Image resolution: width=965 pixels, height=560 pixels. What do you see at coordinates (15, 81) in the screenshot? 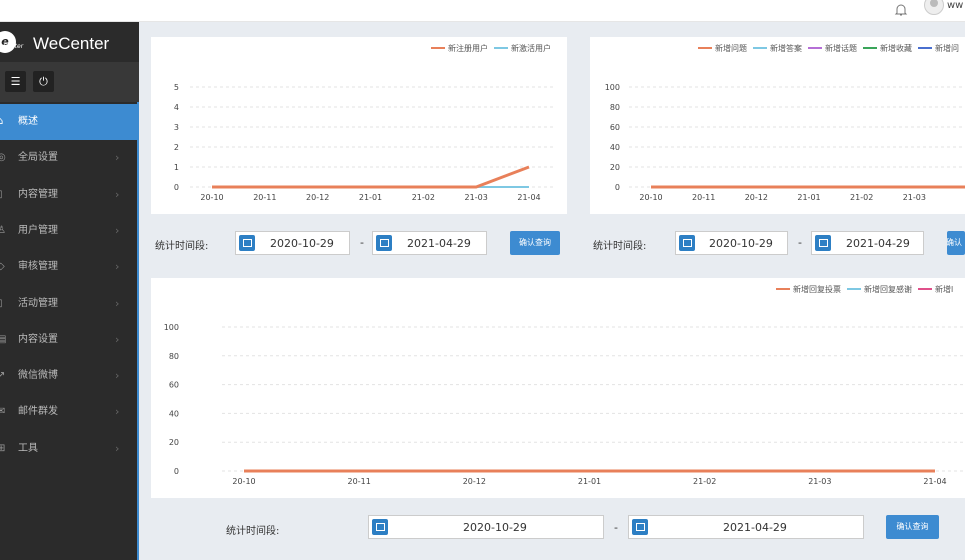
I see `list-icon: ☰` at bounding box center [15, 81].